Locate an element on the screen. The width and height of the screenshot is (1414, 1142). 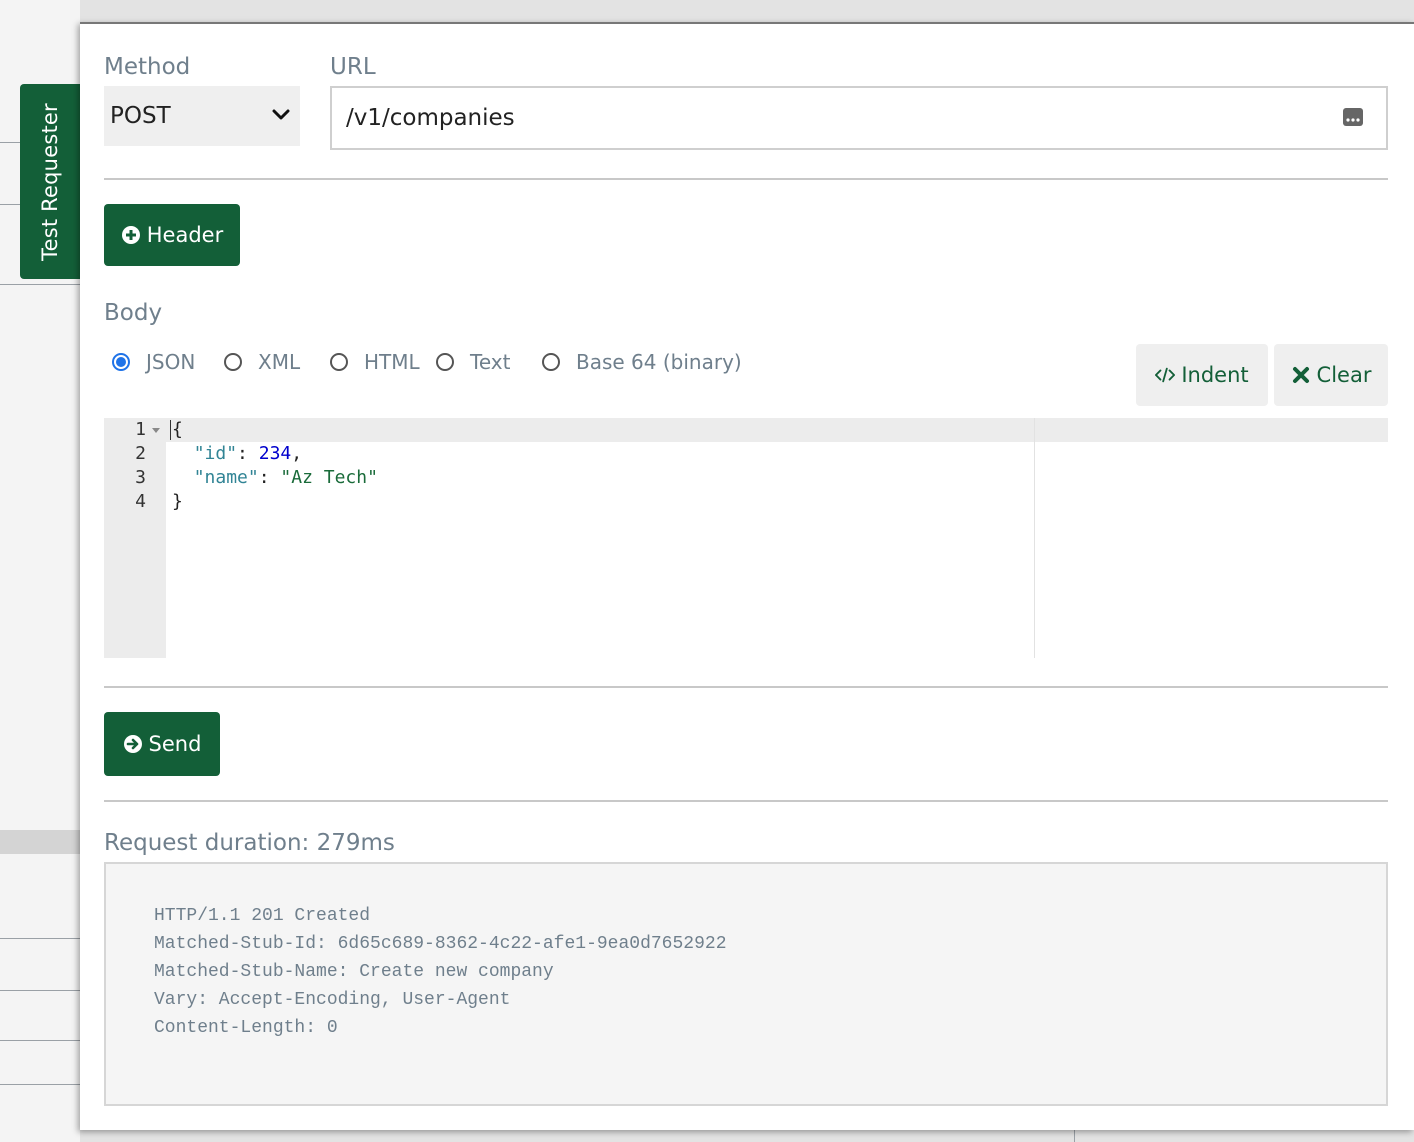
background-column-divider is located at coordinates (1074, 1135).